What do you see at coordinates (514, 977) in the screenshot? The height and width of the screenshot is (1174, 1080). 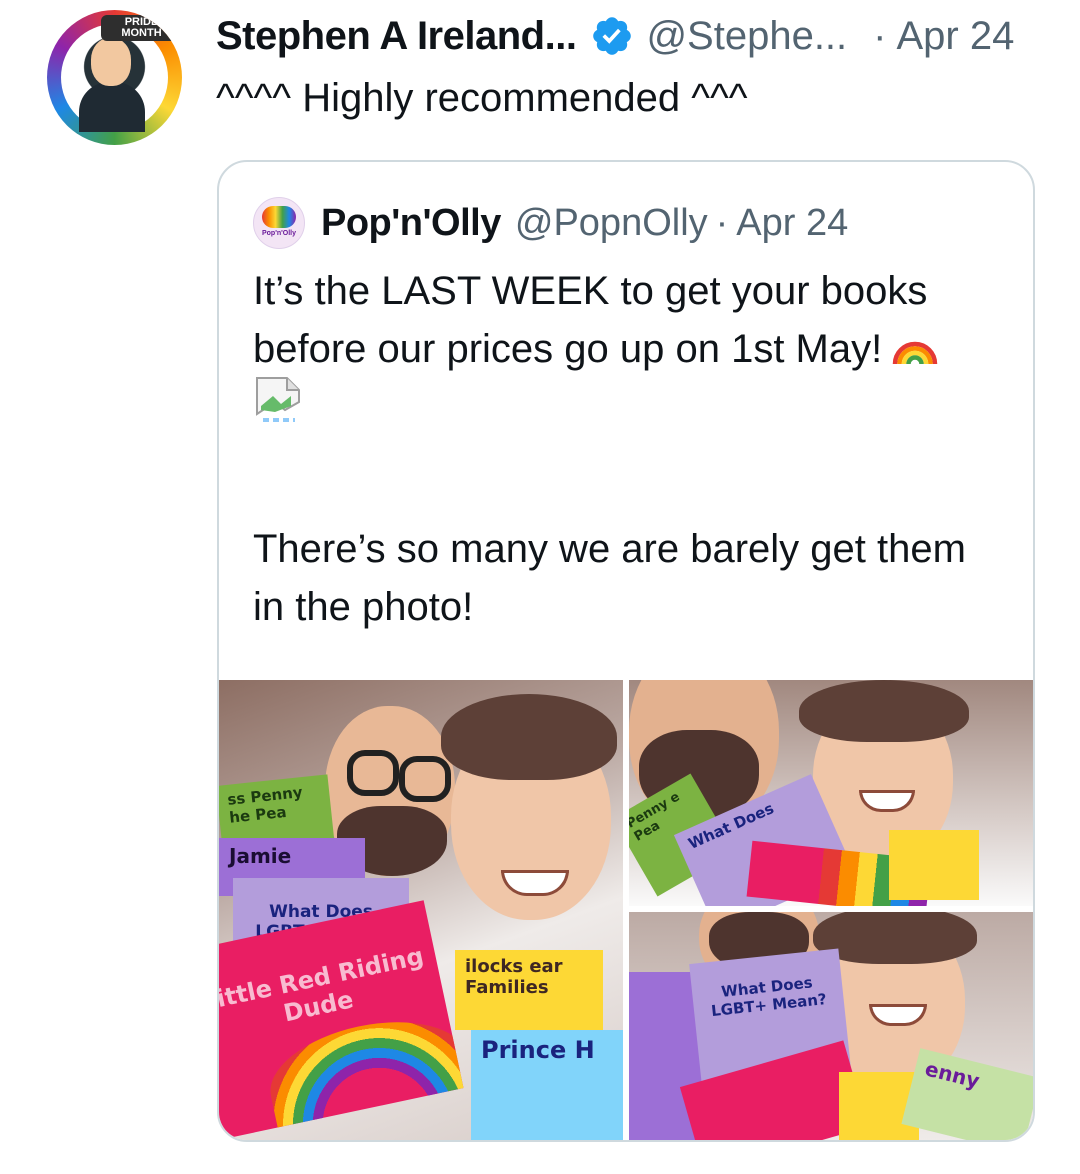 I see `book-title: ilocks ear Families` at bounding box center [514, 977].